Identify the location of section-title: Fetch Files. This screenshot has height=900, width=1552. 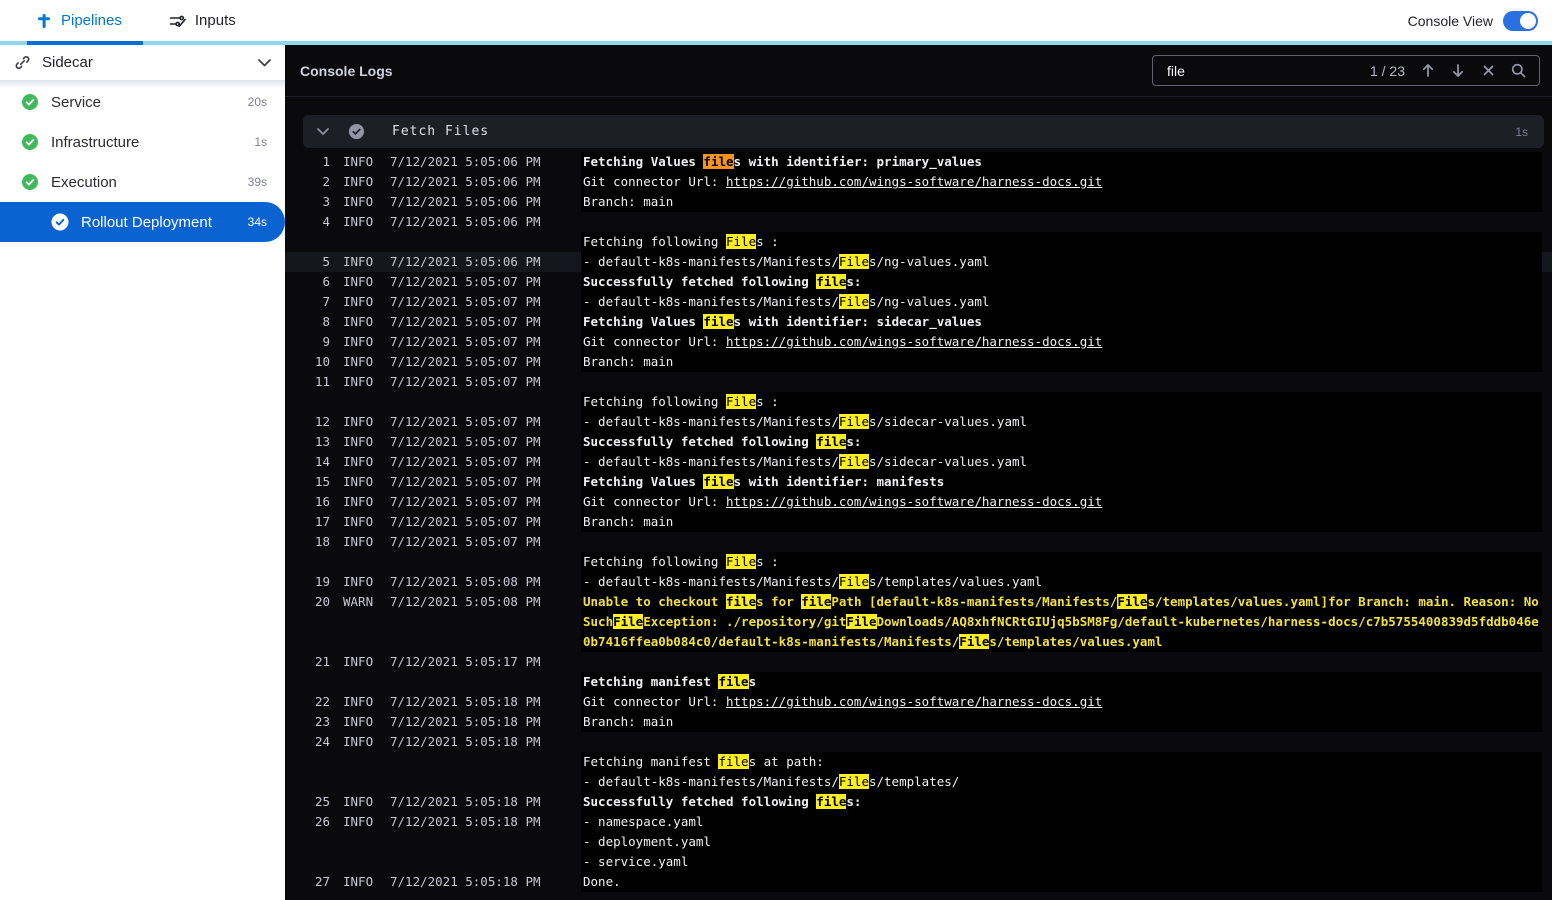
(441, 131).